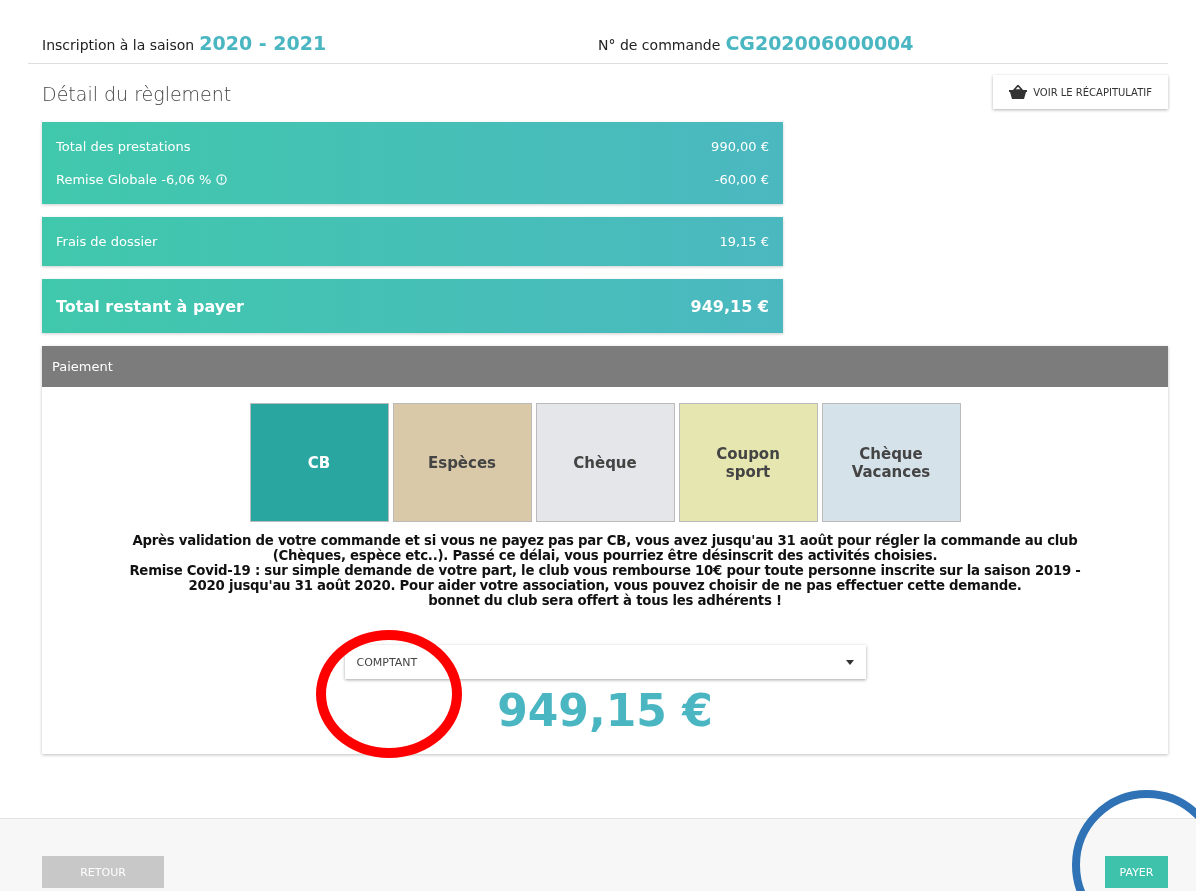 Image resolution: width=1196 pixels, height=891 pixels. I want to click on caret-icon, so click(849, 662).